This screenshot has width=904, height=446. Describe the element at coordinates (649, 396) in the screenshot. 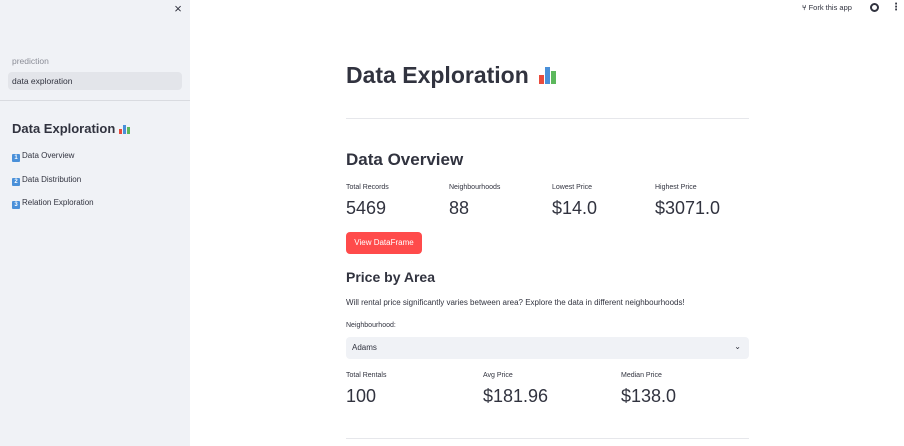

I see `metric-value-median-price: $138.0` at that location.